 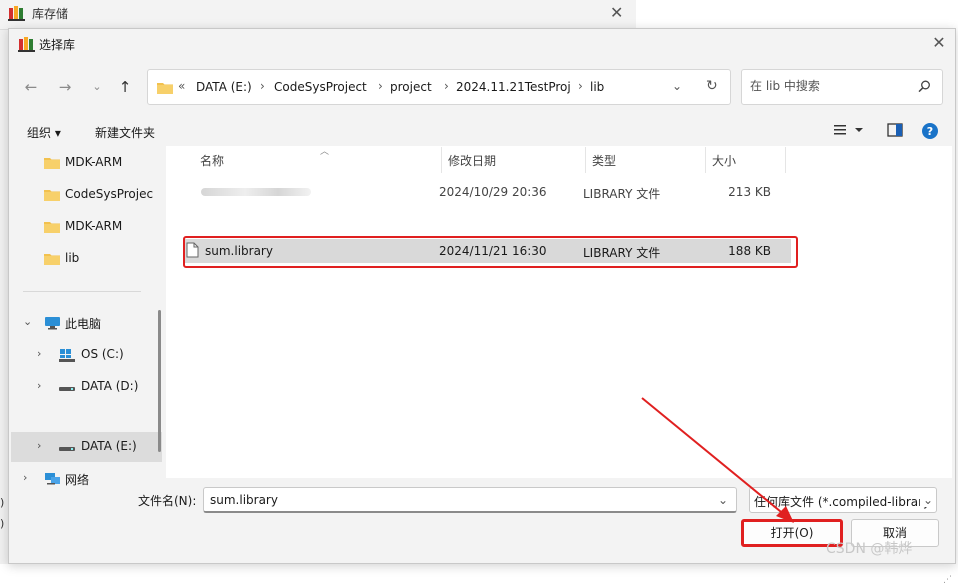 What do you see at coordinates (597, 87) in the screenshot?
I see `breadcrumb-item: lib` at bounding box center [597, 87].